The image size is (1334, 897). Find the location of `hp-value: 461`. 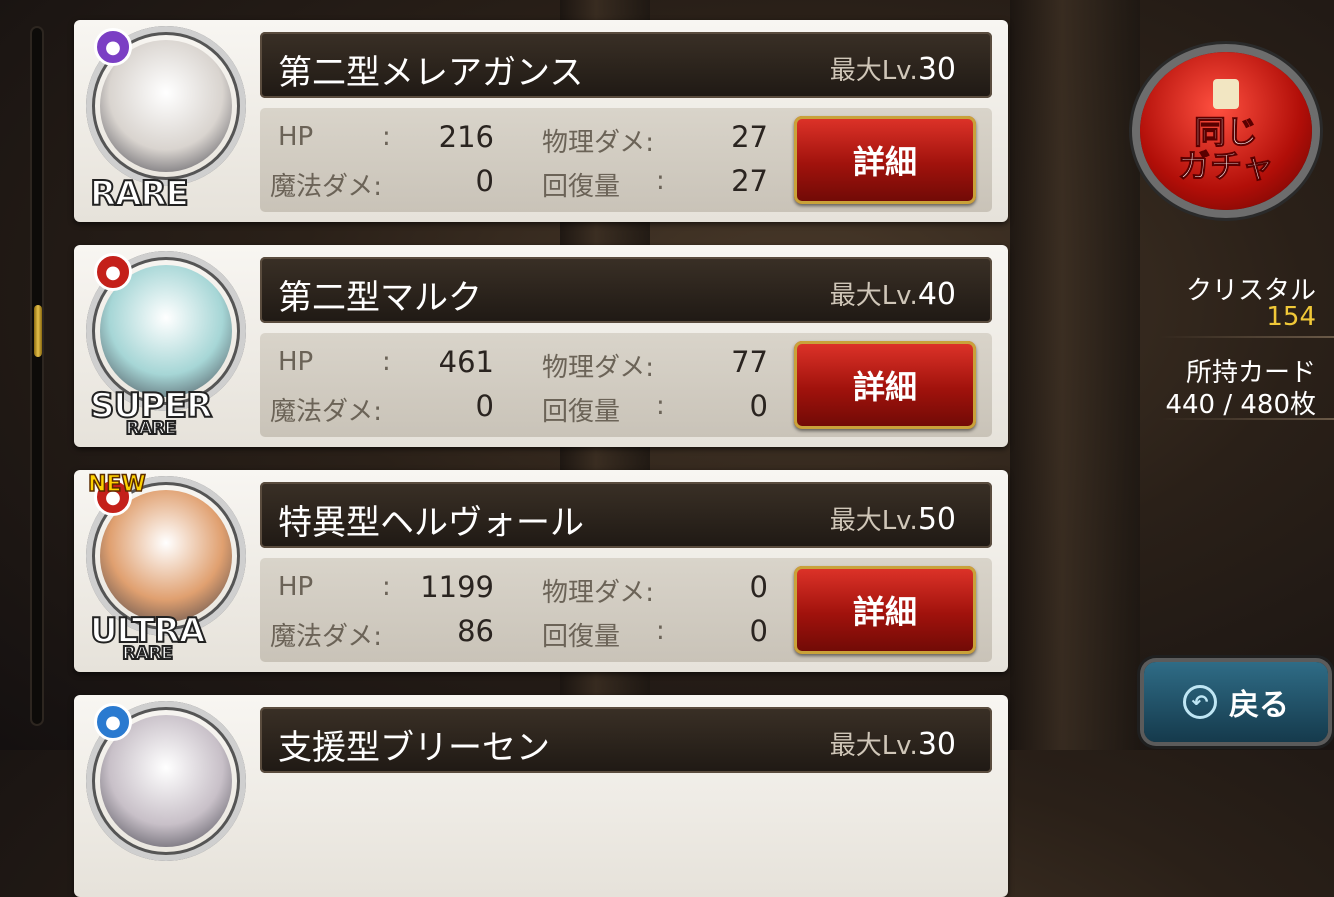

hp-value: 461 is located at coordinates (466, 362).